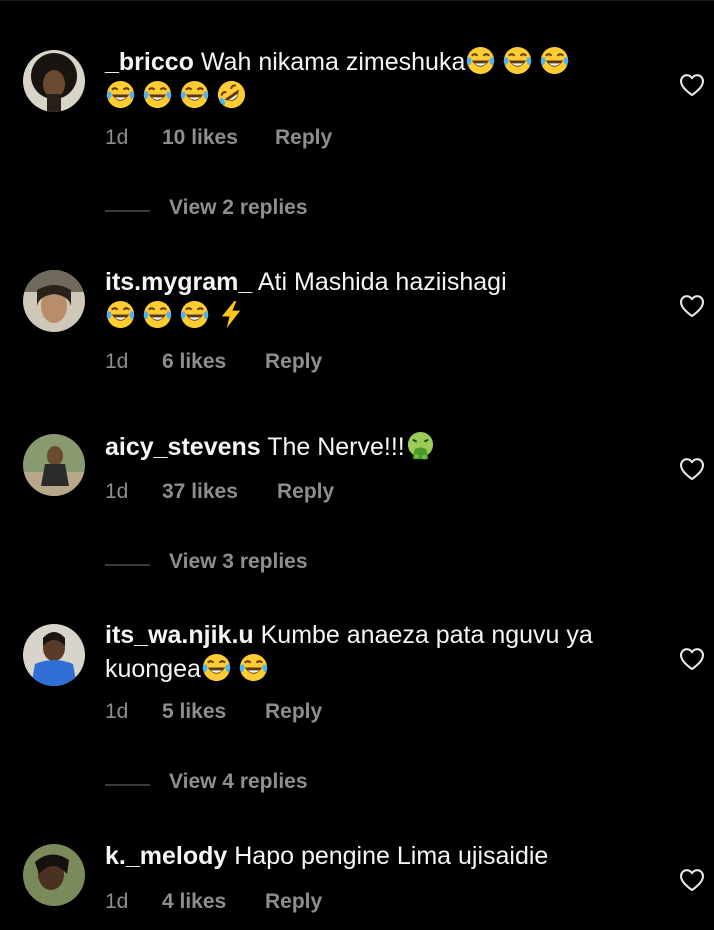 This screenshot has width=714, height=930. I want to click on comment-text: Kumbe anaeza pata nguvu ya, so click(426, 635).